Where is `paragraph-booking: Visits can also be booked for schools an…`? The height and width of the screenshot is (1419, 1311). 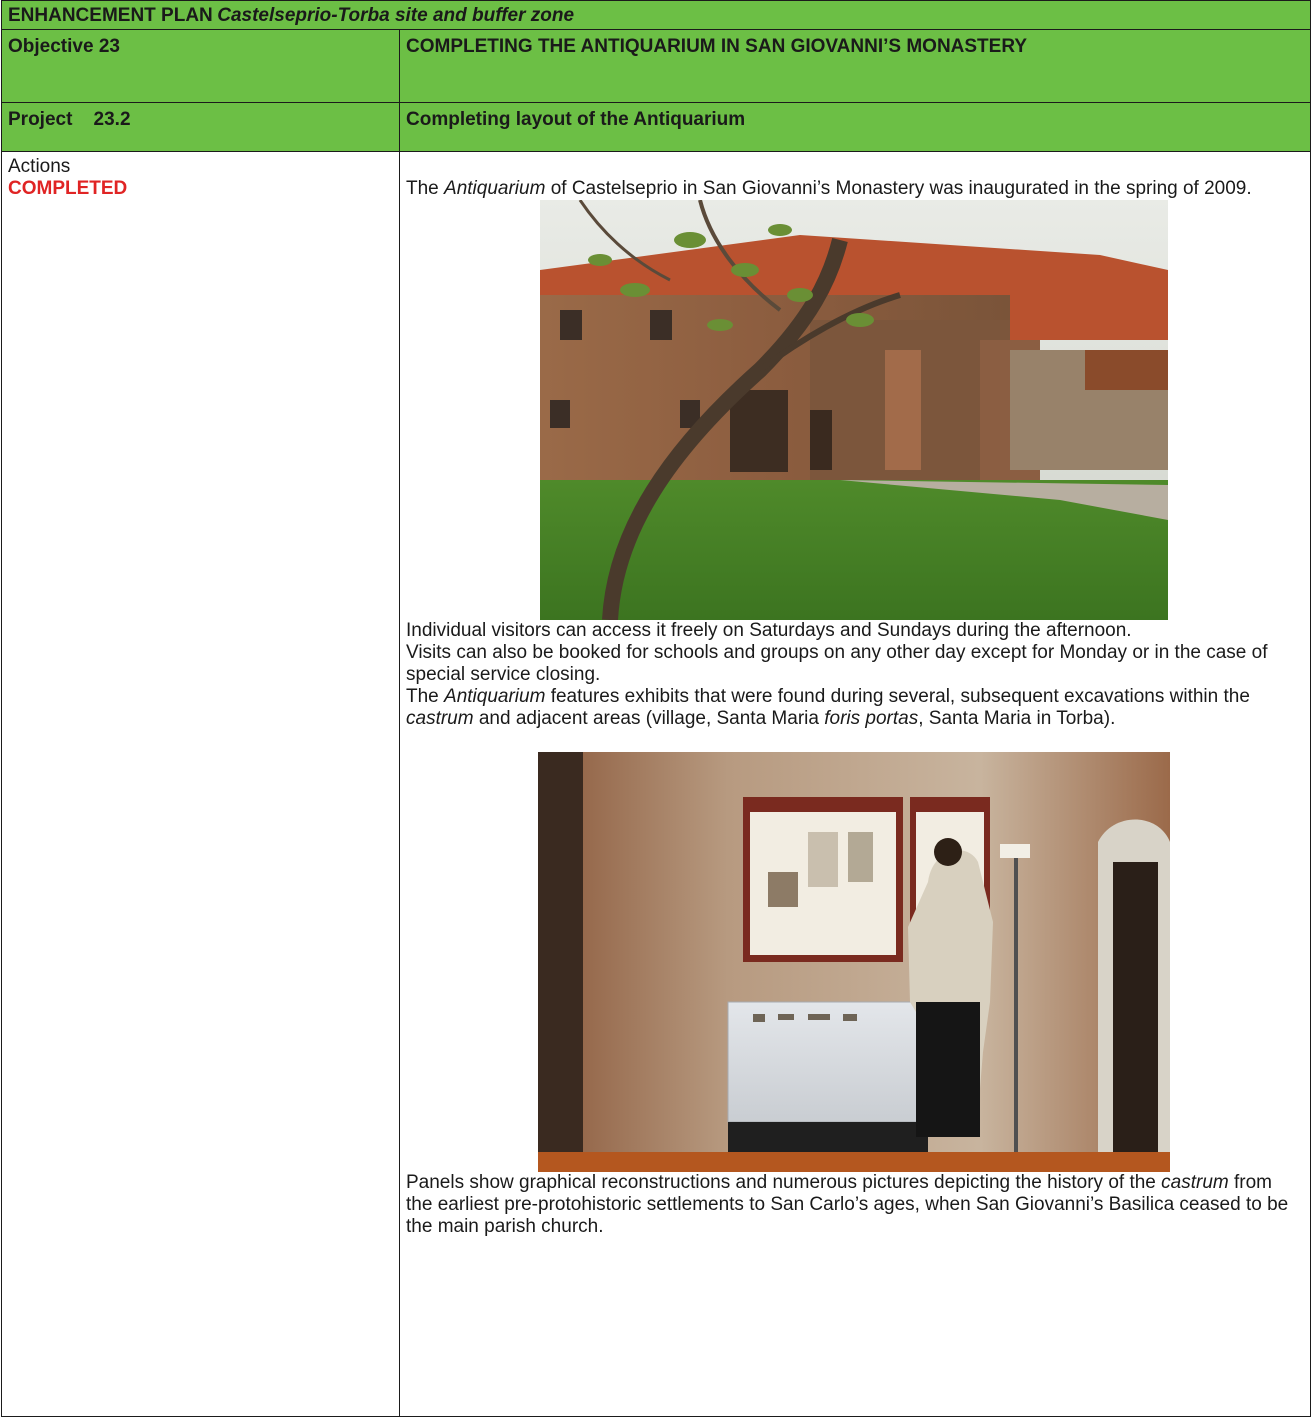 paragraph-booking: Visits can also be booked for schools an… is located at coordinates (837, 663).